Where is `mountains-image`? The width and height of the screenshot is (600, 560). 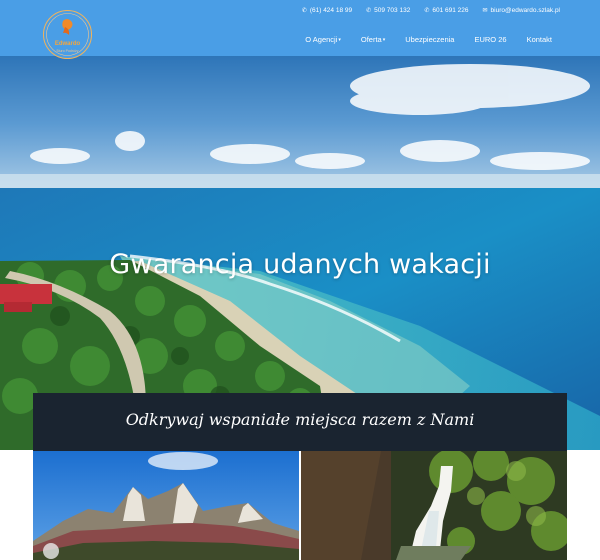 mountains-image is located at coordinates (166, 505).